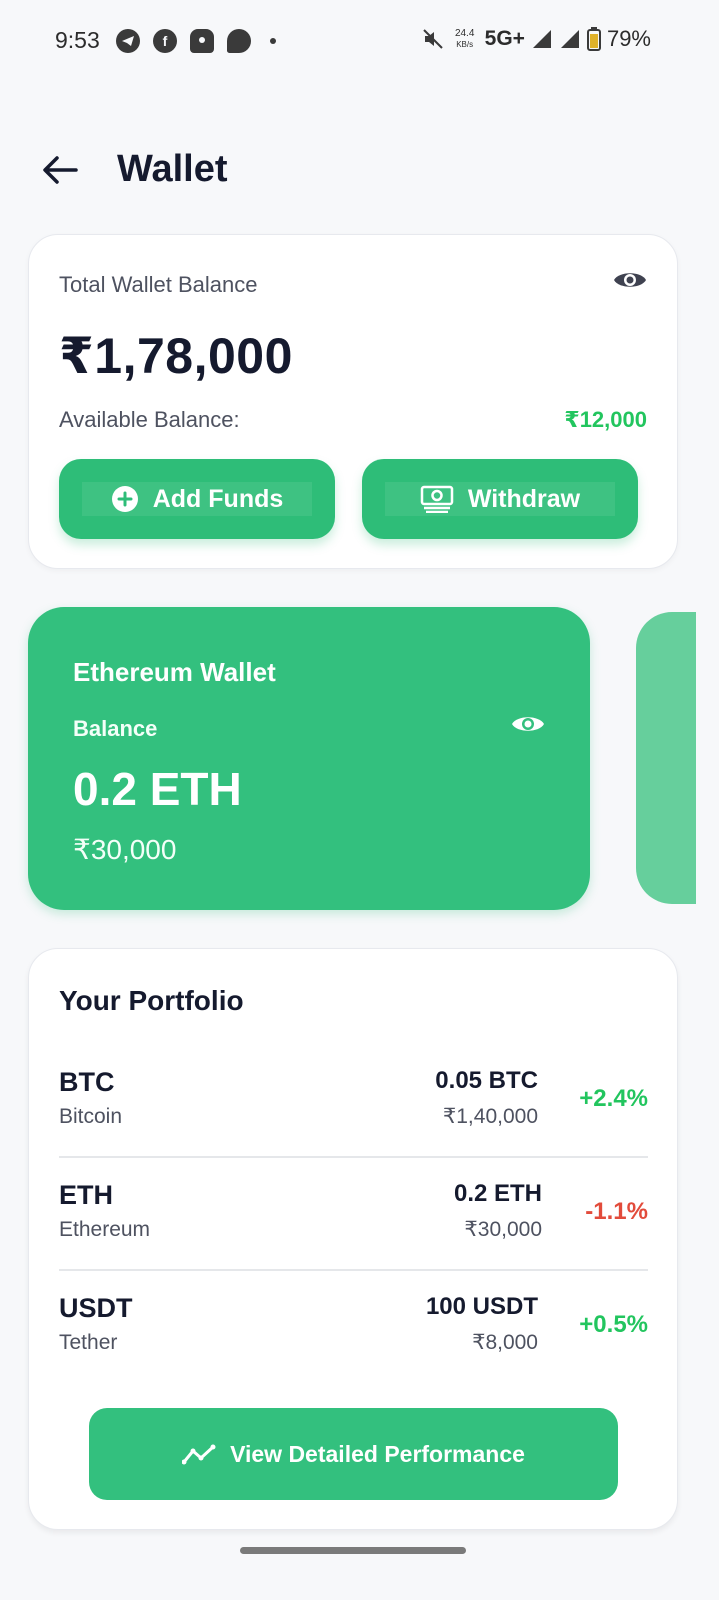 This screenshot has width=719, height=1600. I want to click on asset-amount: 0.2 ETH, so click(497, 1193).